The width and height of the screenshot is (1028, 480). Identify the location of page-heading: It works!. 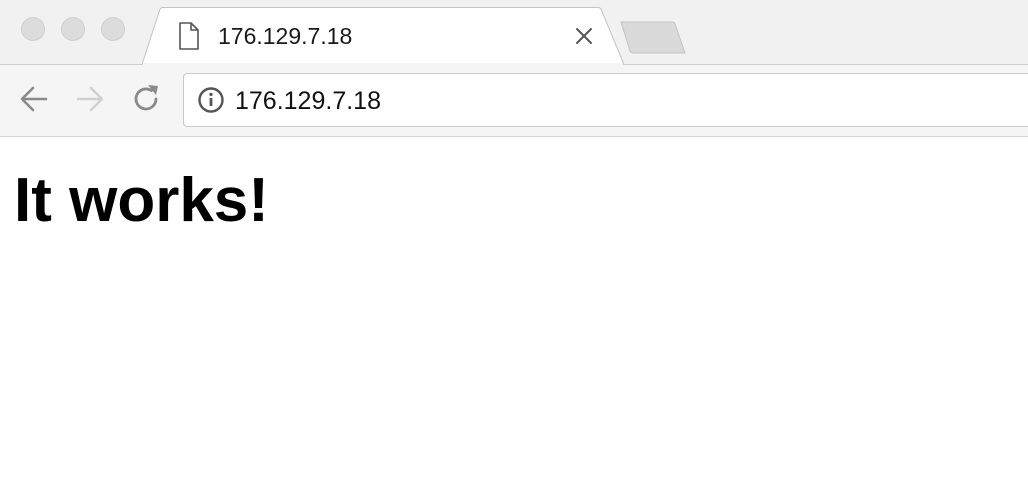
(141, 200).